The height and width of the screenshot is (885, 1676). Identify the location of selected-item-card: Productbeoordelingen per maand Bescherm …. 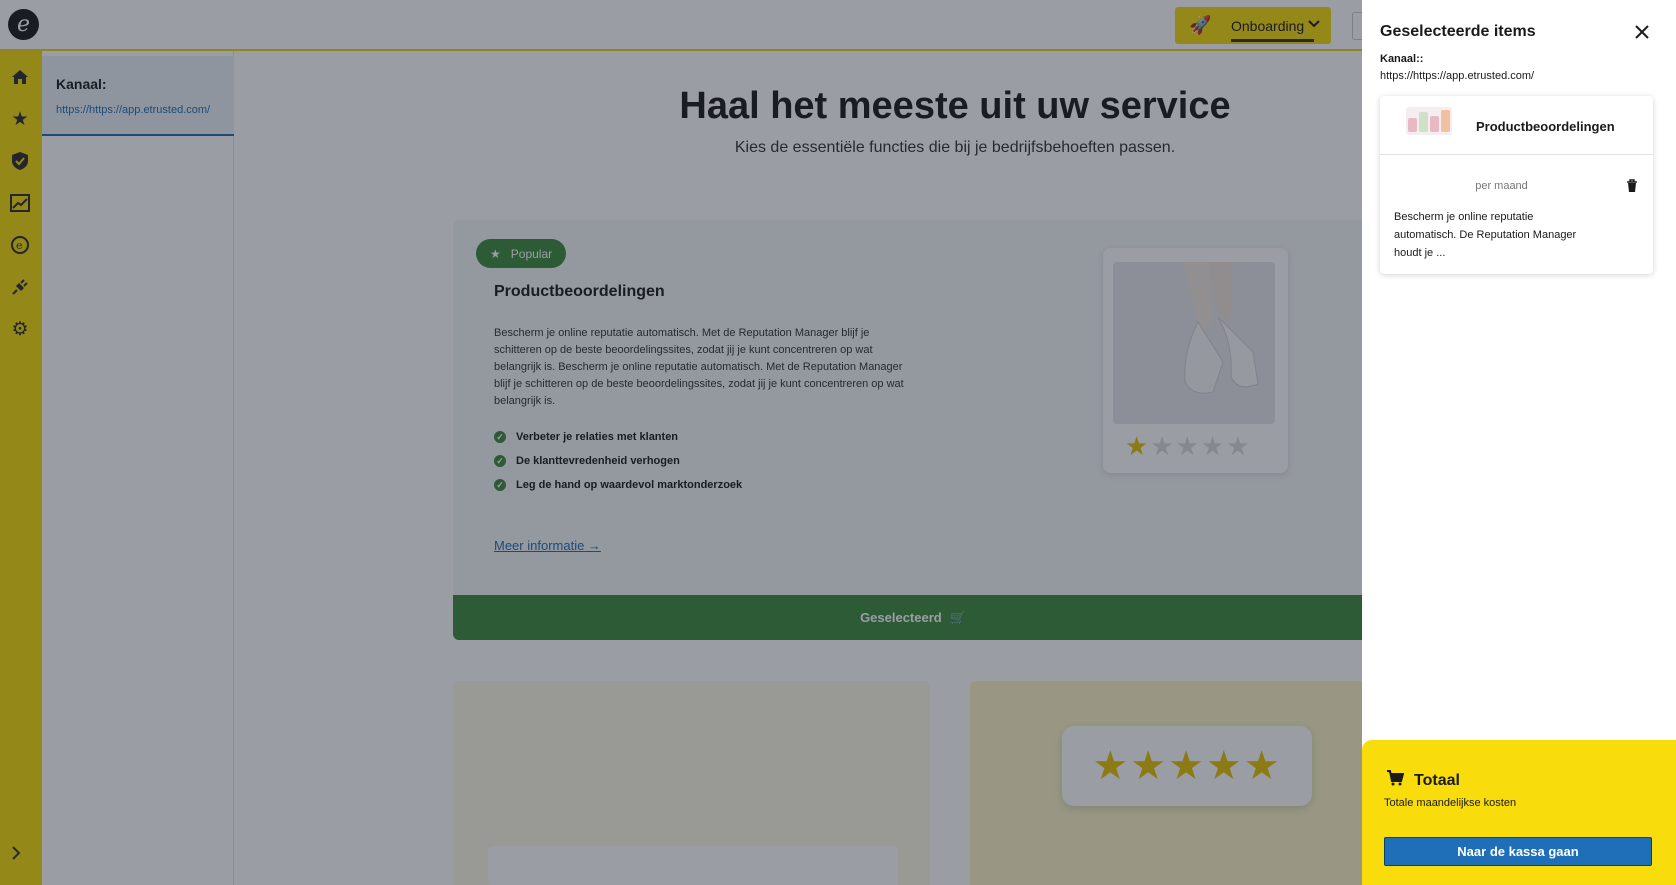
(1516, 185).